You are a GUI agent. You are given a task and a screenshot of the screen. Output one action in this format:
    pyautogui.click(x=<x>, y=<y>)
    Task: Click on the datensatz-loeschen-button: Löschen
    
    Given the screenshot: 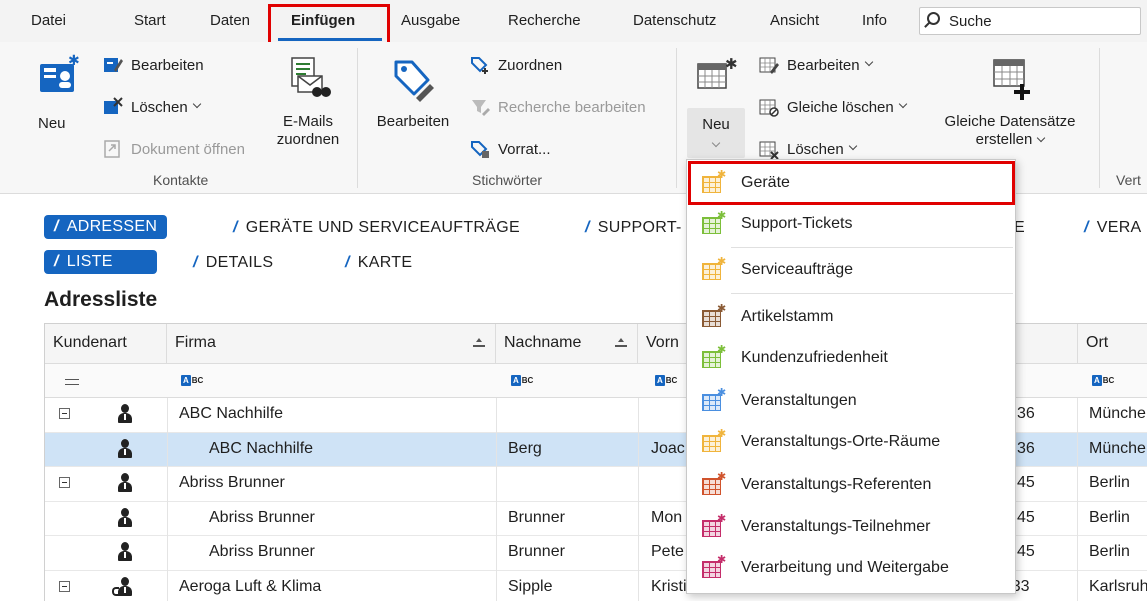 What is the action you would take?
    pyautogui.click(x=808, y=149)
    